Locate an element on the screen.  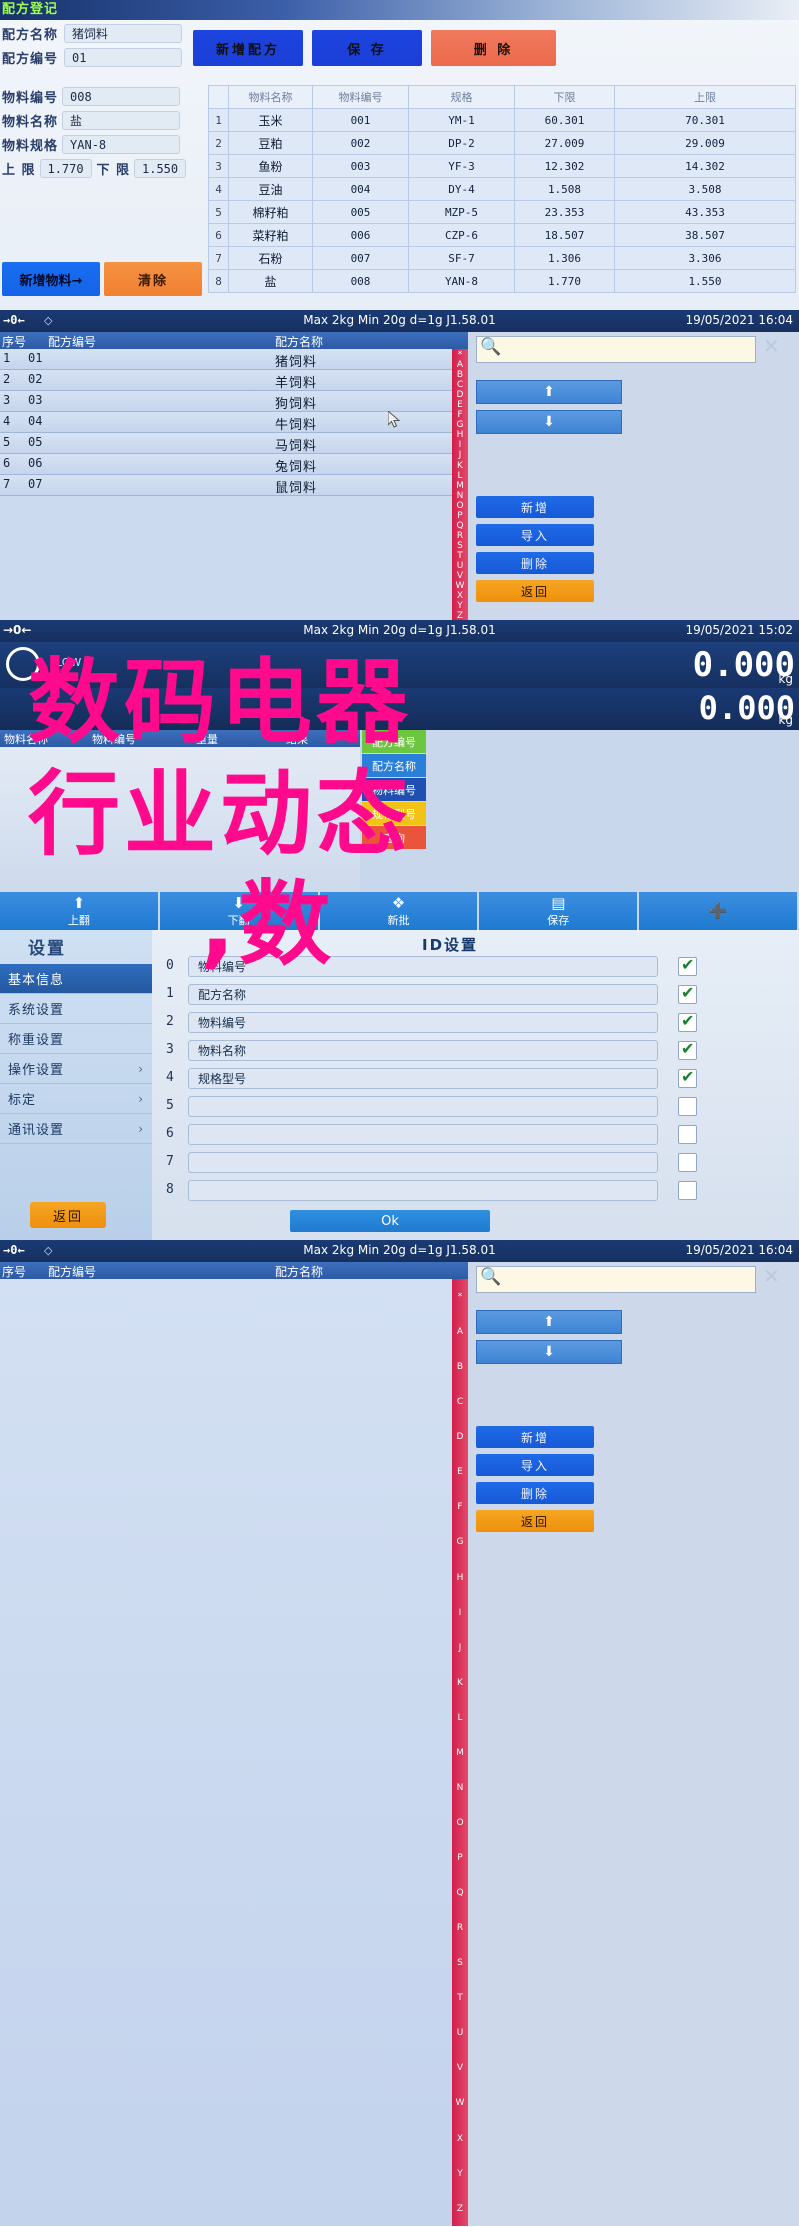
material-code-input: 008 is located at coordinates (121, 96).